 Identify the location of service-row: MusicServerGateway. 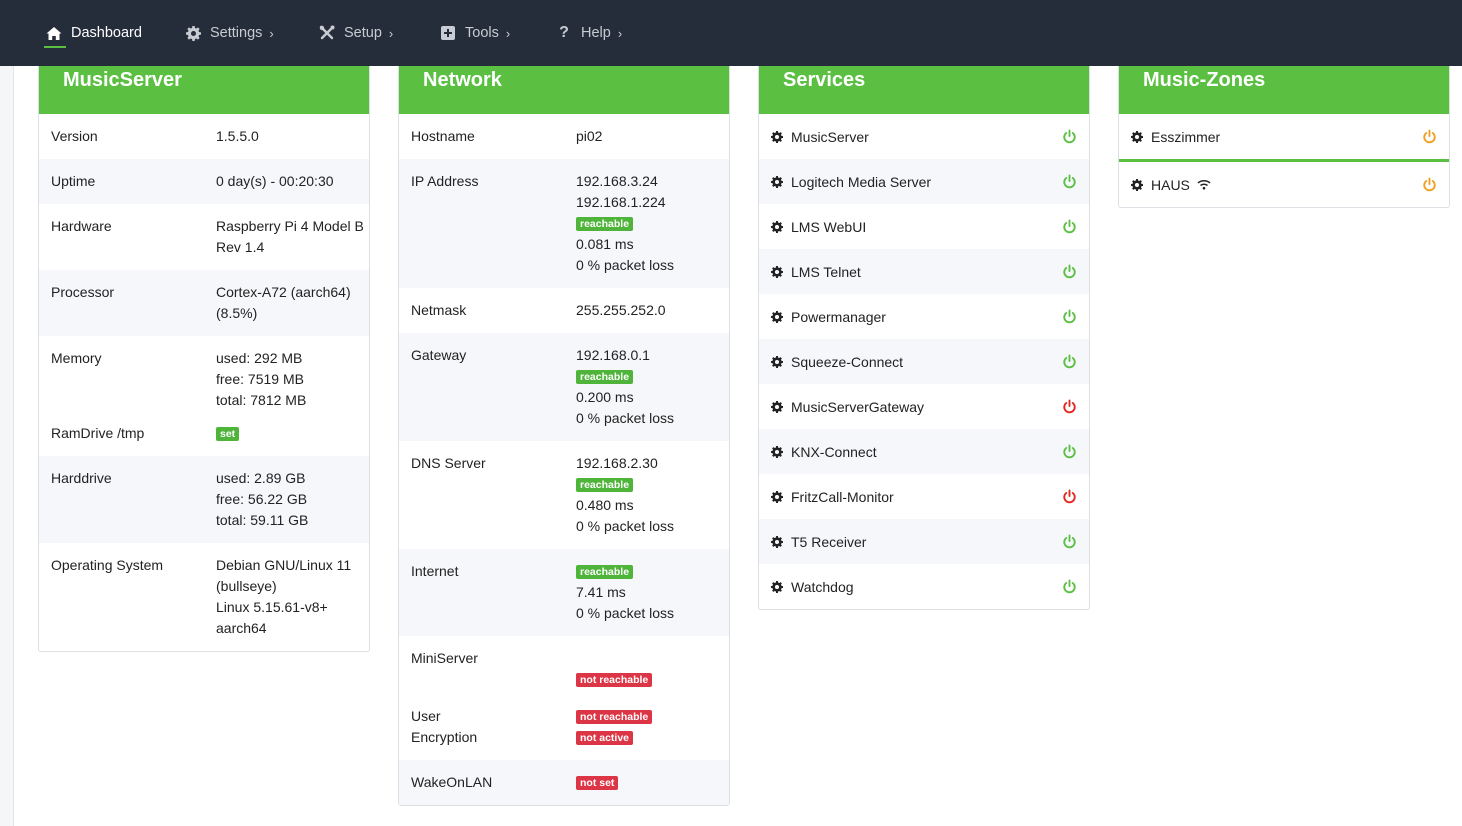
(924, 406).